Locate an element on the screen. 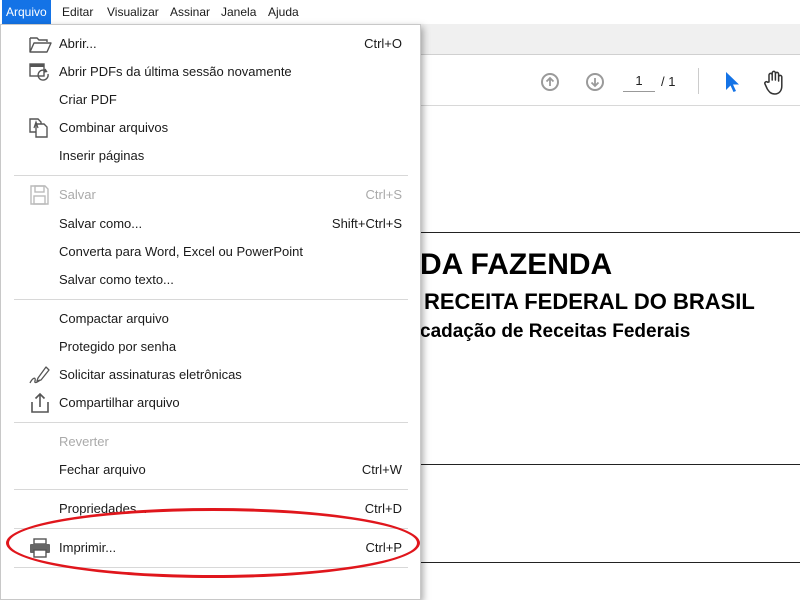 The height and width of the screenshot is (600, 800). save-icon is located at coordinates (39, 195).